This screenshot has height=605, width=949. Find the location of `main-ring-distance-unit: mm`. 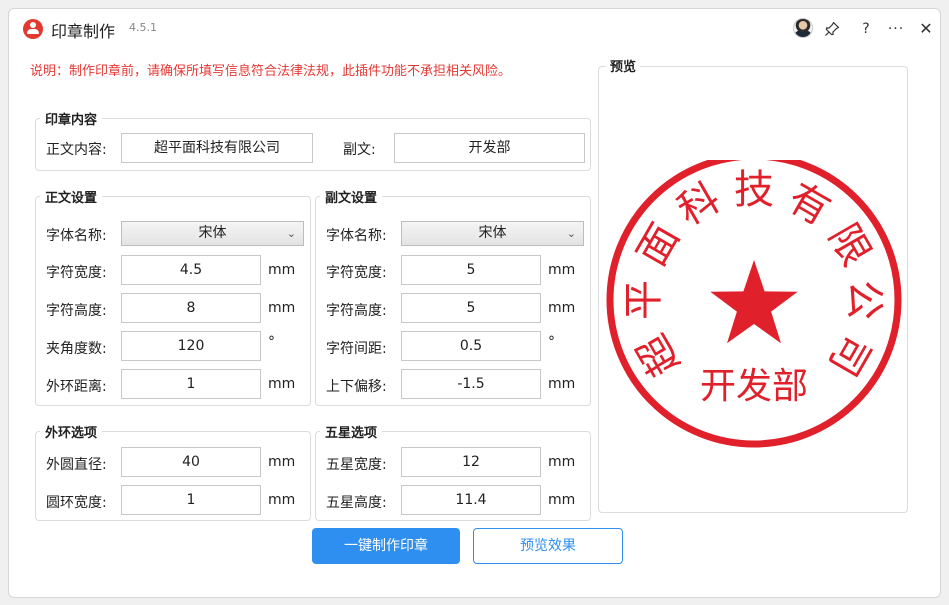

main-ring-distance-unit: mm is located at coordinates (282, 384).